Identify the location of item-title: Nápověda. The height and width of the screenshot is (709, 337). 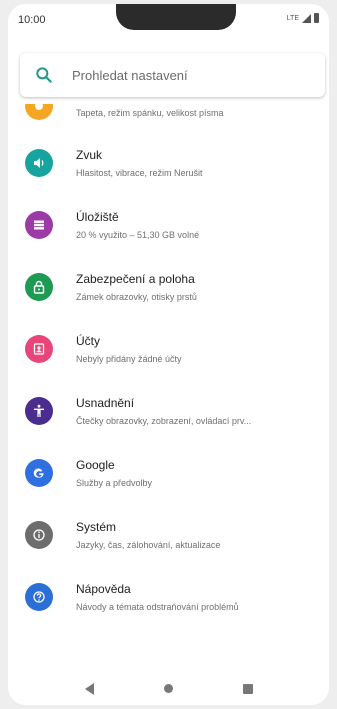
(103, 589).